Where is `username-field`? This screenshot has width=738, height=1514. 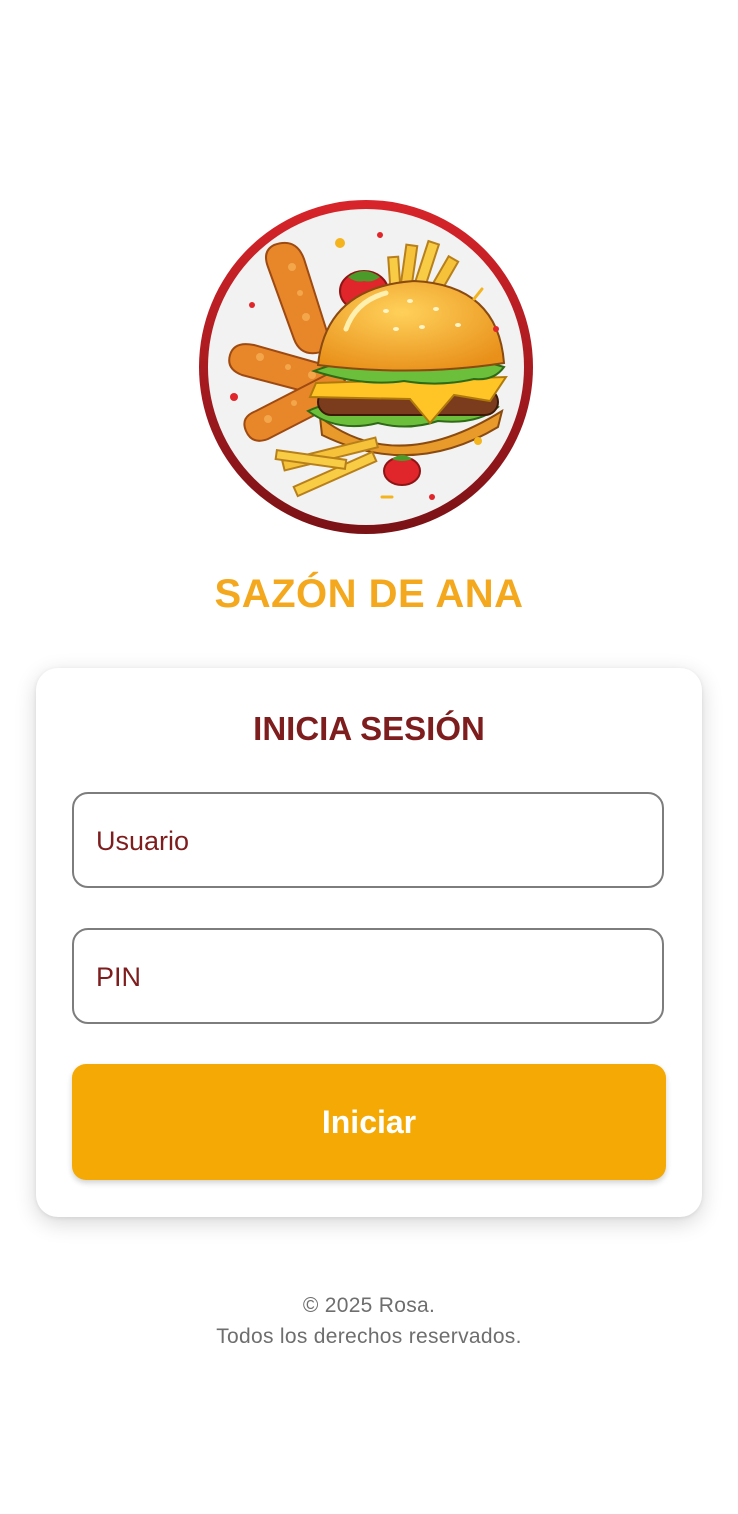 username-field is located at coordinates (368, 840).